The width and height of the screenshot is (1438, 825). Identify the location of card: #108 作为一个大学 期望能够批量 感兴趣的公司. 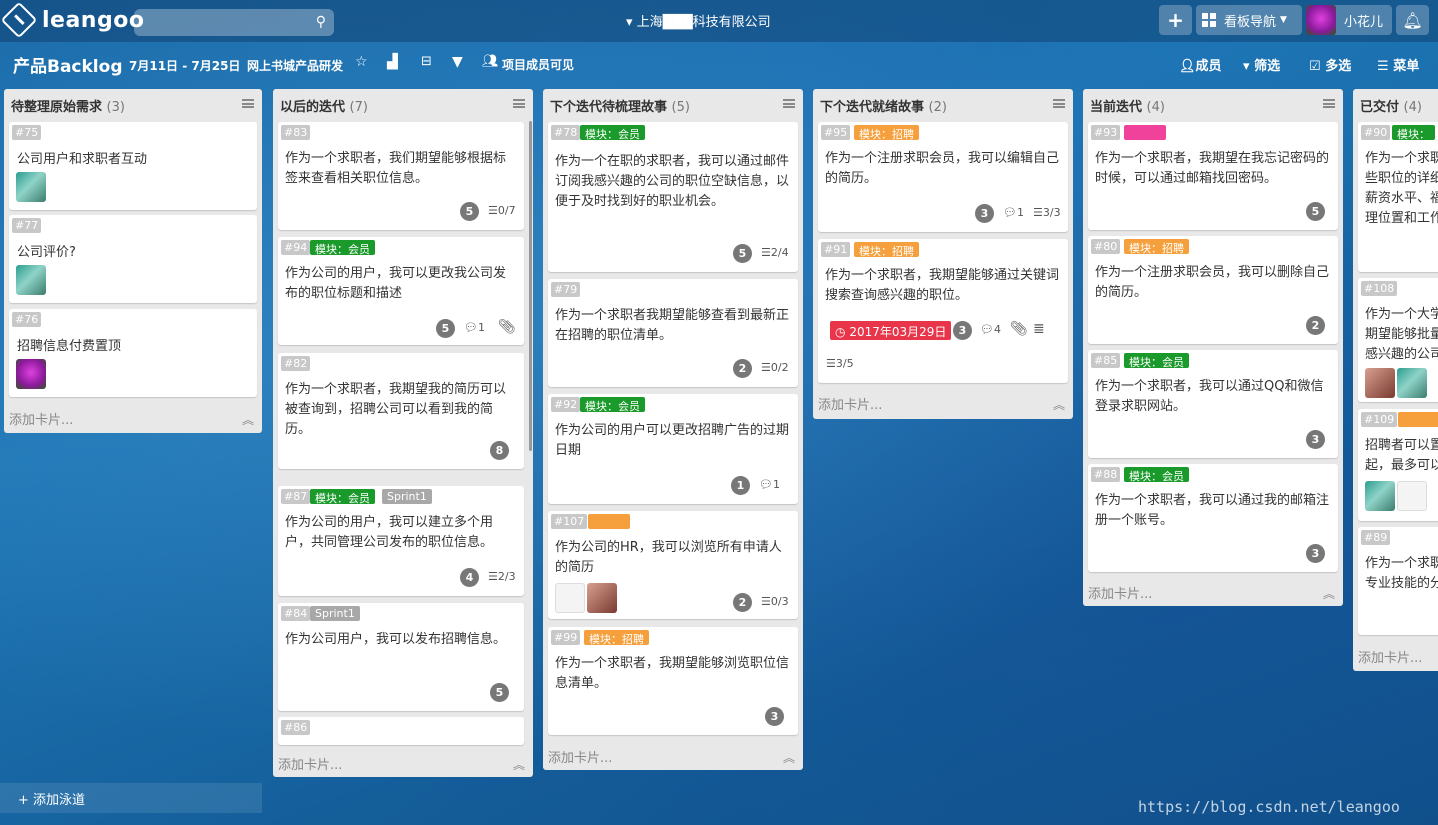
(1398, 340).